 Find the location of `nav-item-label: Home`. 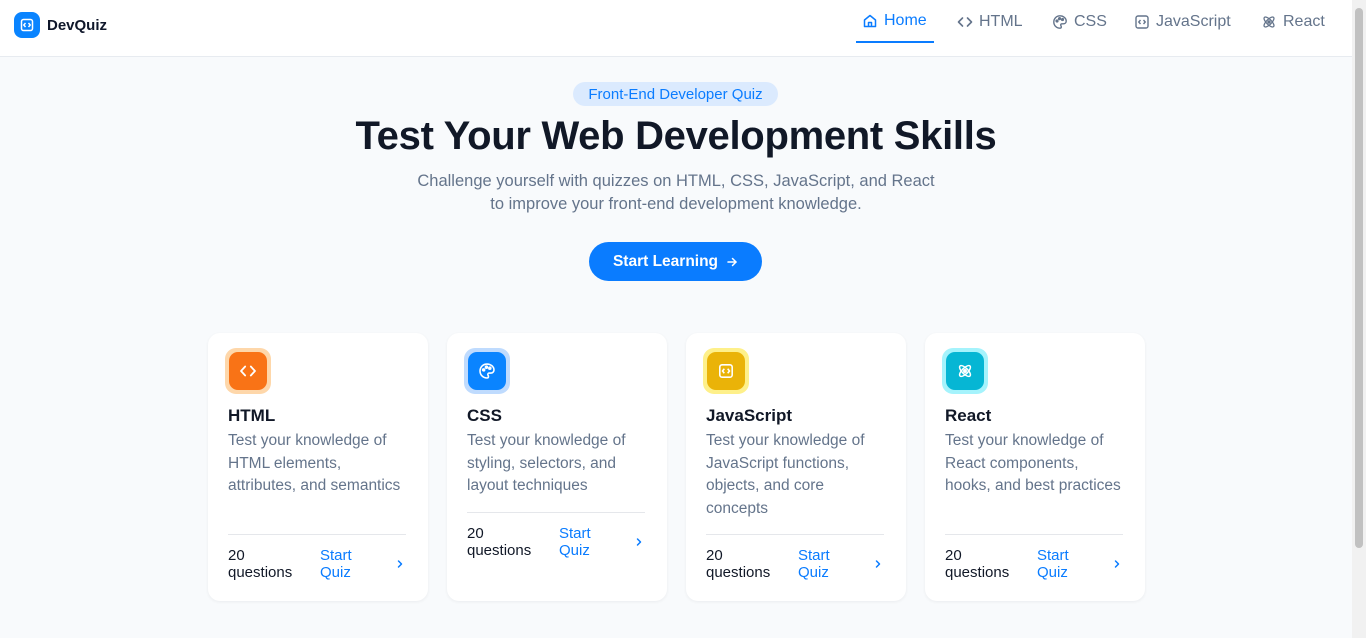

nav-item-label: Home is located at coordinates (905, 20).